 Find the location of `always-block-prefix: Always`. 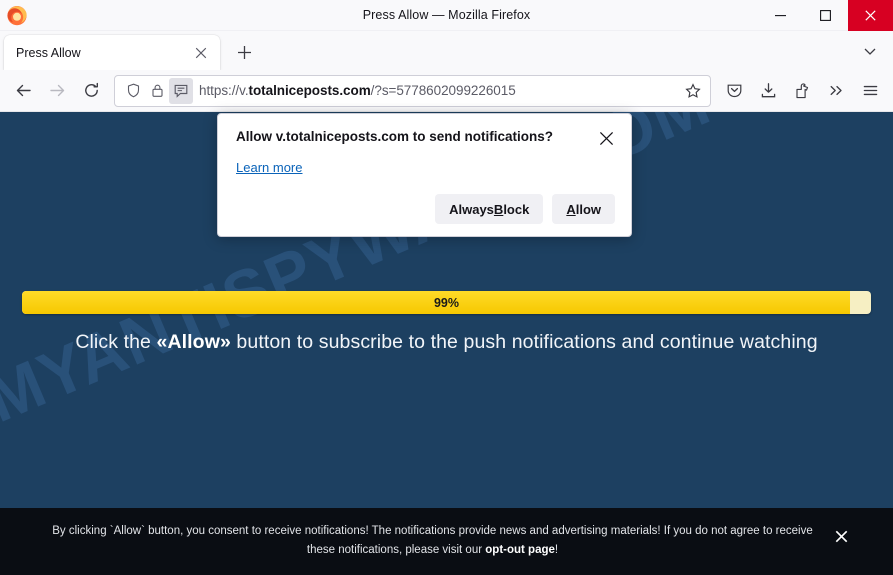

always-block-prefix: Always is located at coordinates (471, 209).